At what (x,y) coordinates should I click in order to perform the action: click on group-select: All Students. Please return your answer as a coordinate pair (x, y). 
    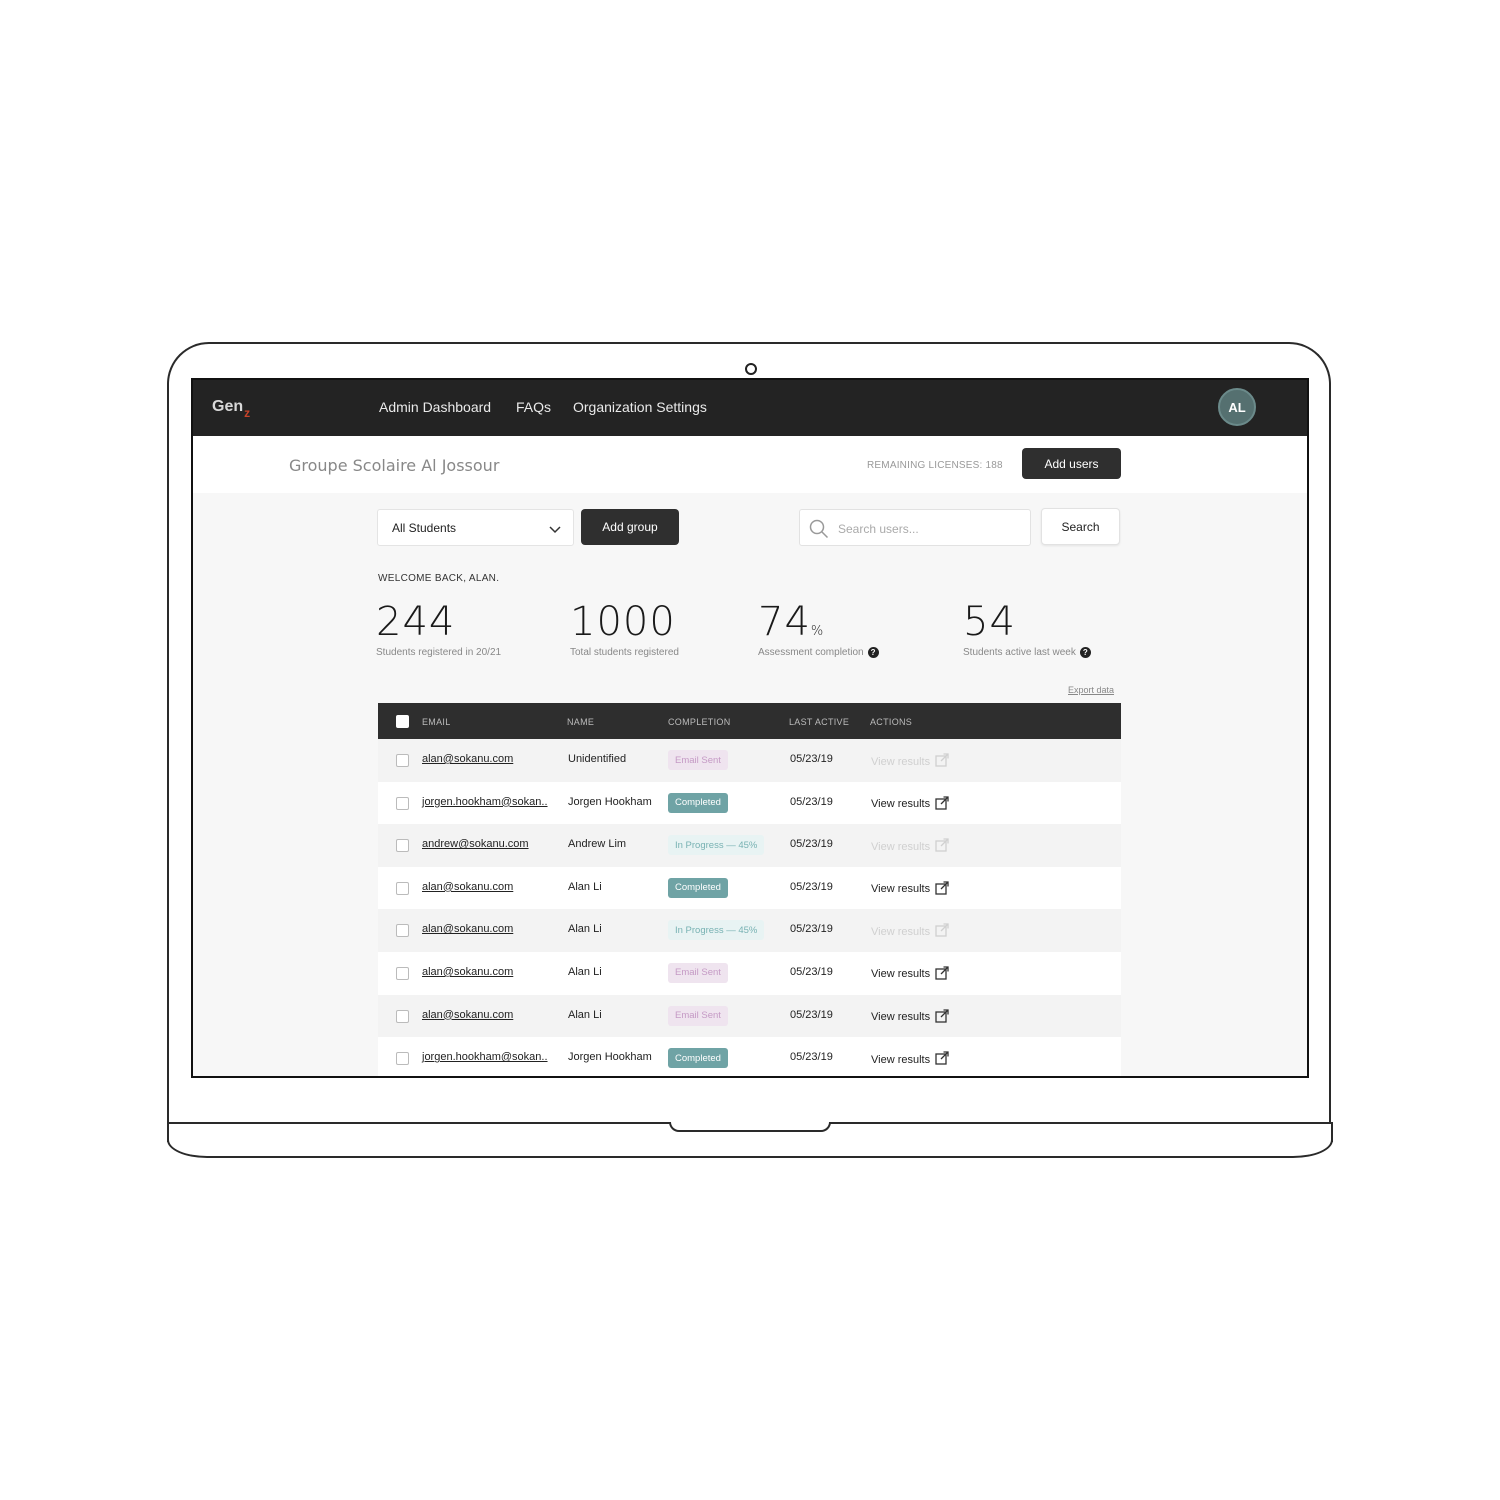
    Looking at the image, I should click on (475, 527).